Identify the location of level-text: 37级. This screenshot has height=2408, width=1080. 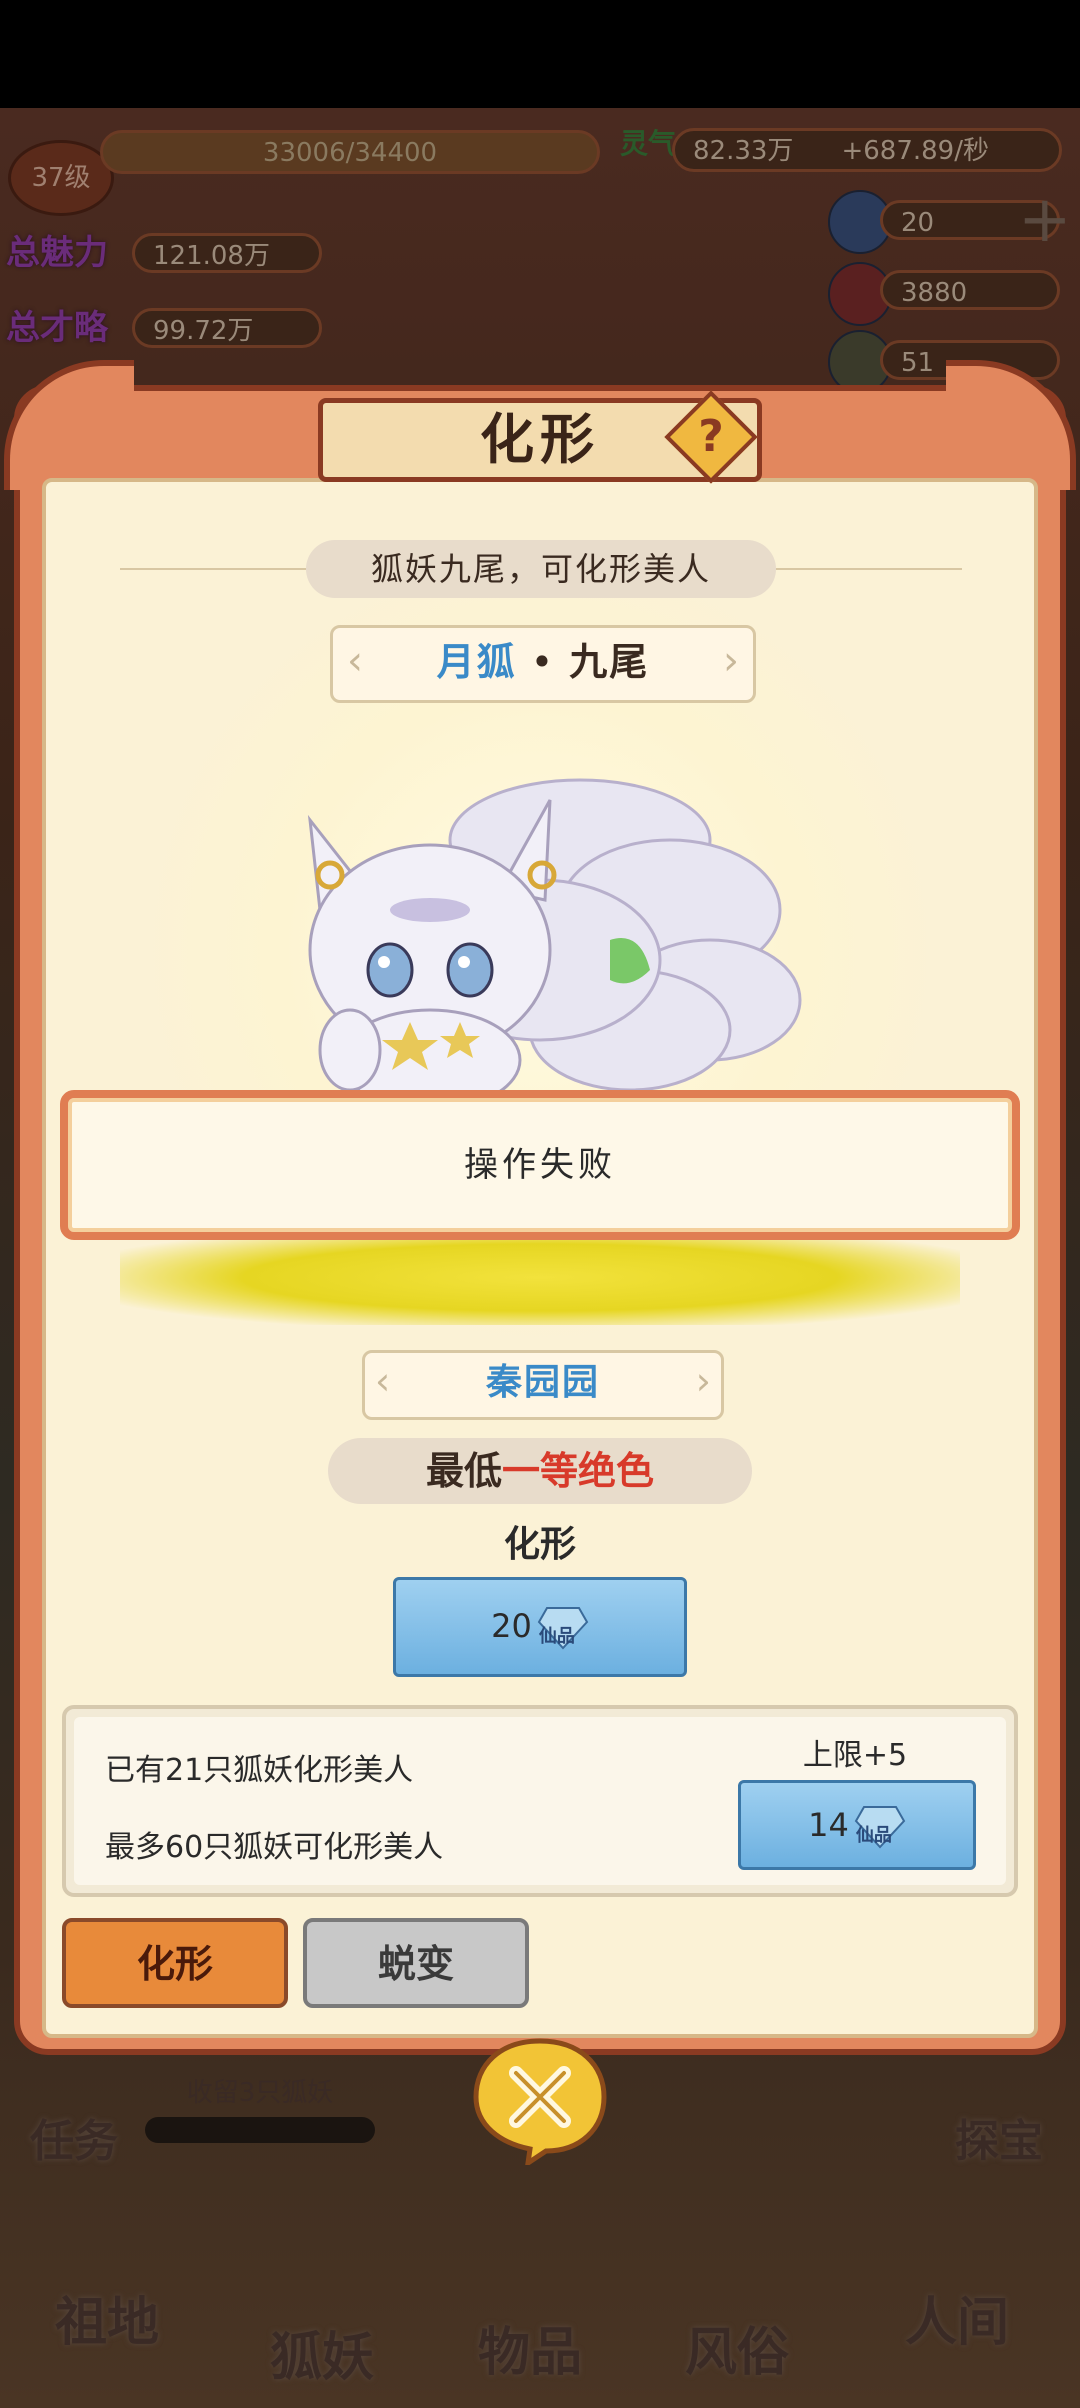
(61, 178).